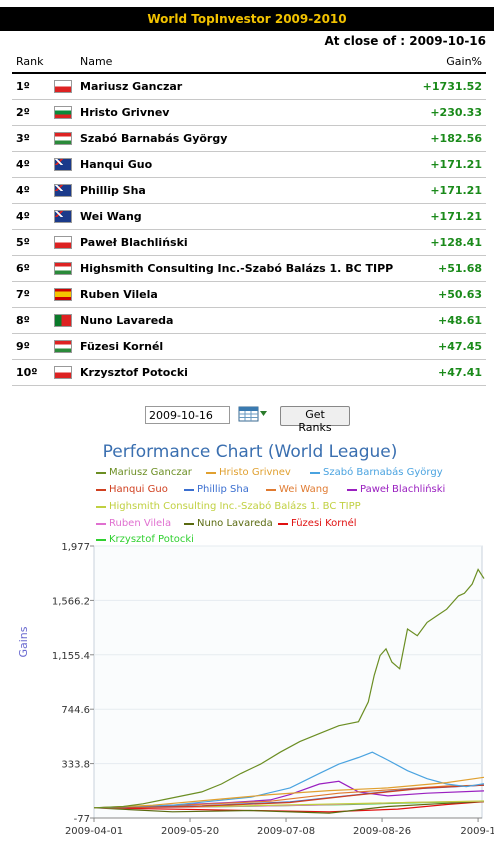  What do you see at coordinates (75, 765) in the screenshot?
I see `y-tick-label: 333.8` at bounding box center [75, 765].